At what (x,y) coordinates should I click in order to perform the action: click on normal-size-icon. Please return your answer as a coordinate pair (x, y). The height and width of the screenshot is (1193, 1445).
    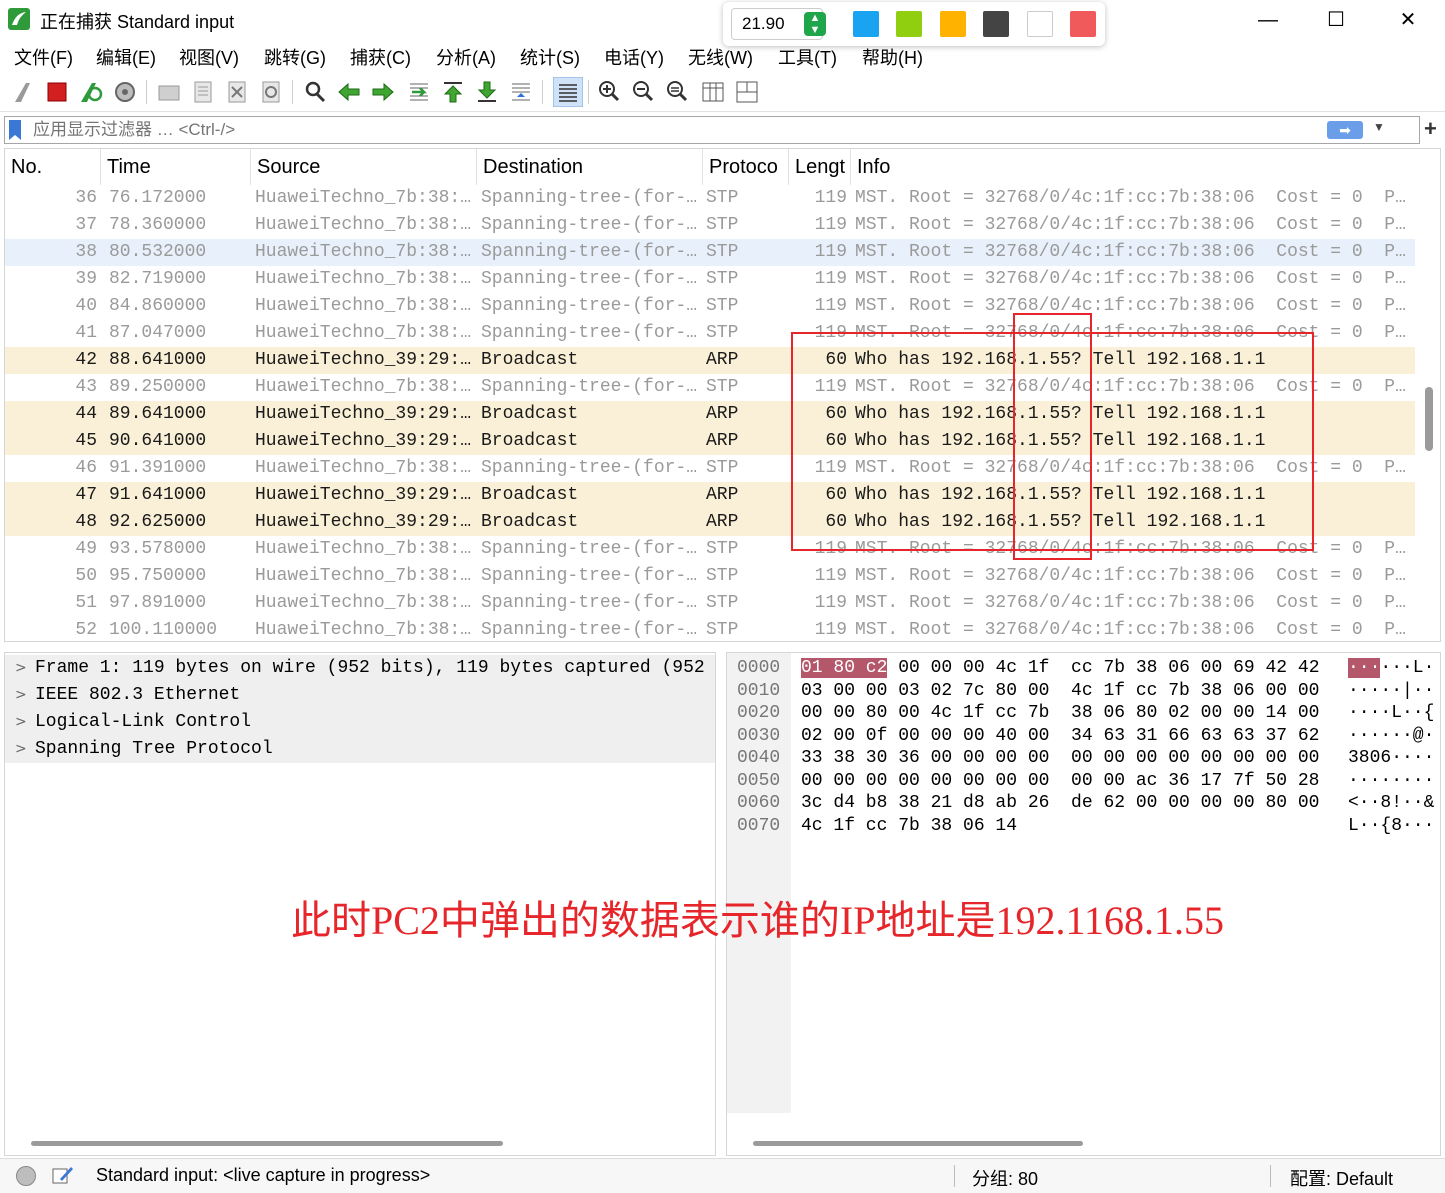
    Looking at the image, I should click on (677, 92).